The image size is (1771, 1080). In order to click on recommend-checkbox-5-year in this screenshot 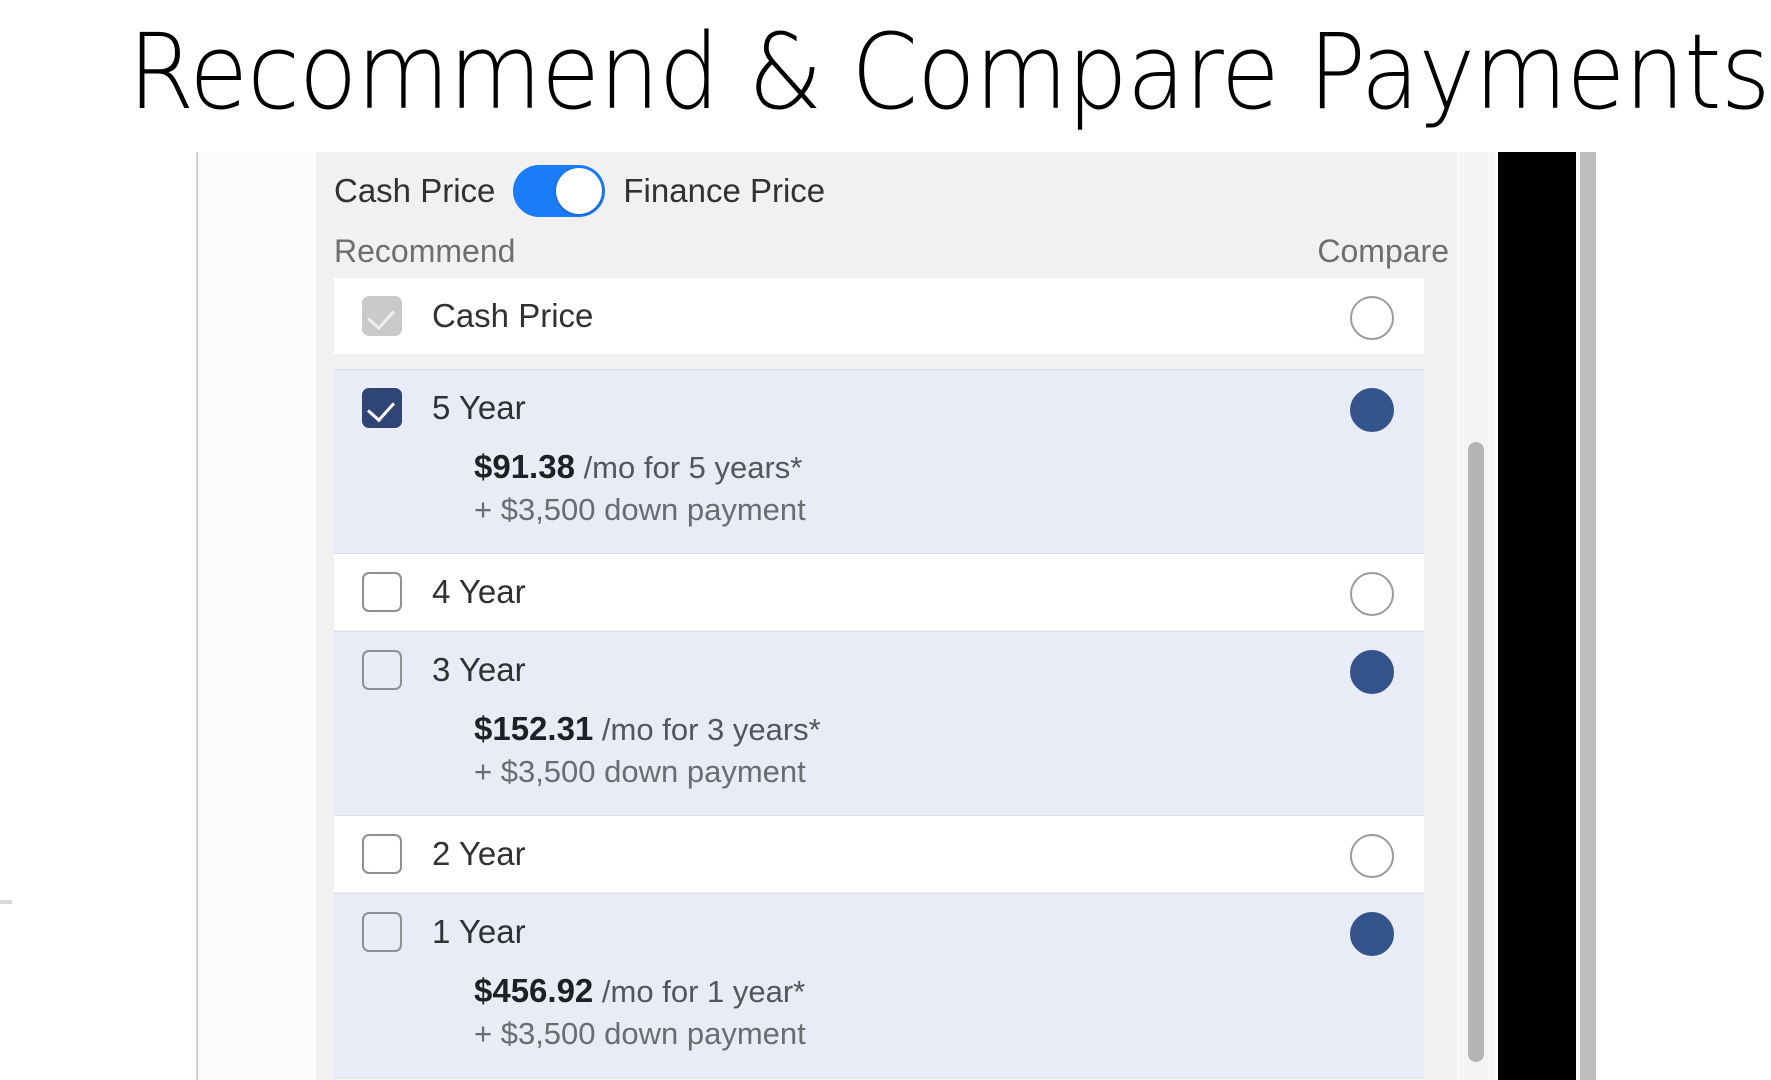, I will do `click(382, 408)`.